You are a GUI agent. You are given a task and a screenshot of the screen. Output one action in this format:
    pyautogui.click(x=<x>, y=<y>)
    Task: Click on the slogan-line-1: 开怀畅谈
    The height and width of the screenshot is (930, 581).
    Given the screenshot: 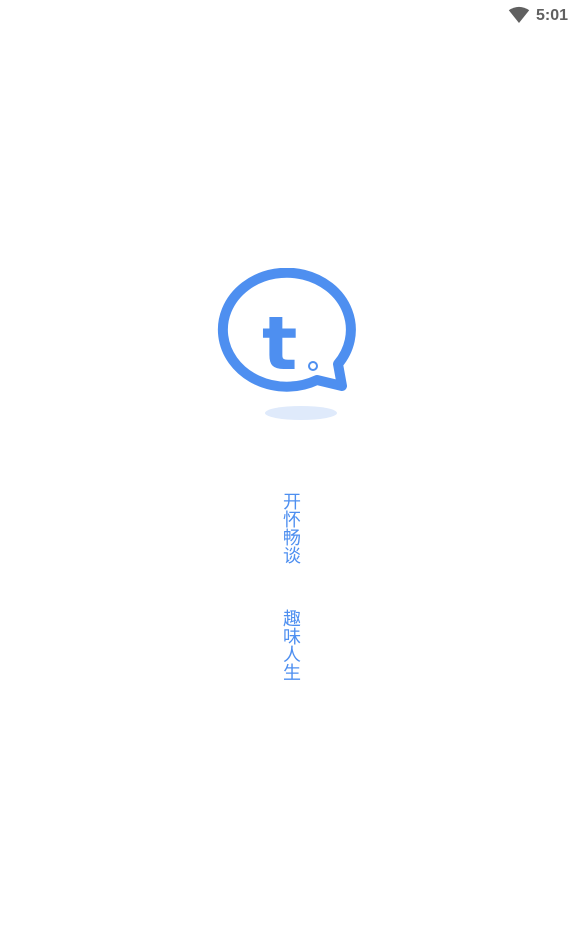 What is the action you would take?
    pyautogui.click(x=290, y=528)
    